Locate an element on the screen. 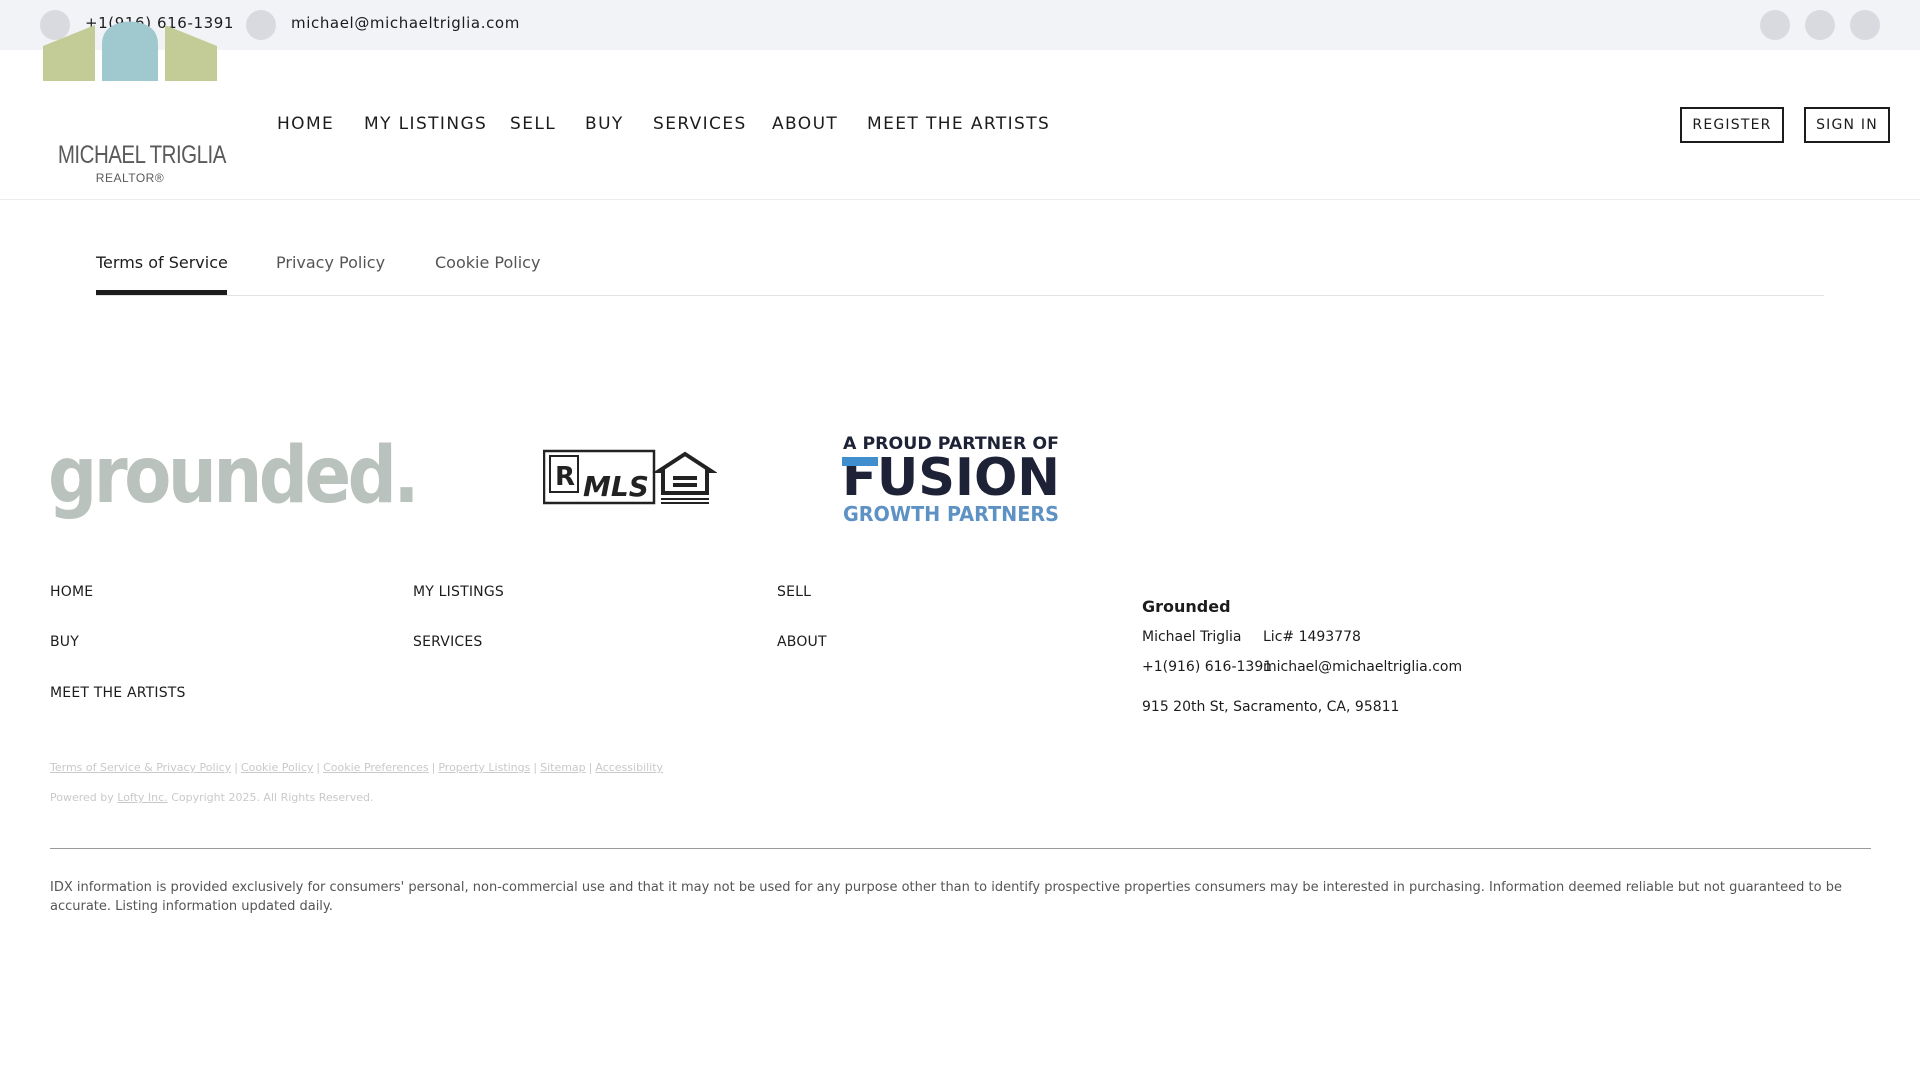  footer-agent-name: Michael Triglia is located at coordinates (1192, 637).